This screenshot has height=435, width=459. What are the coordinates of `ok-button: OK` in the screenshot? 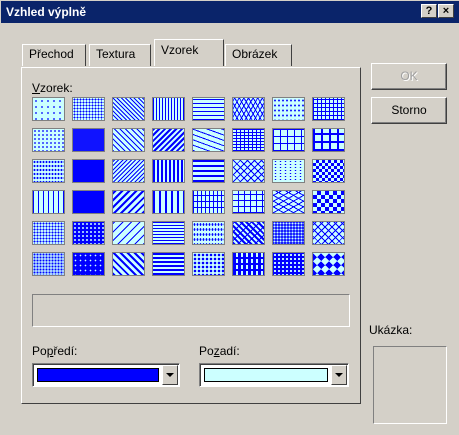 It's located at (409, 76).